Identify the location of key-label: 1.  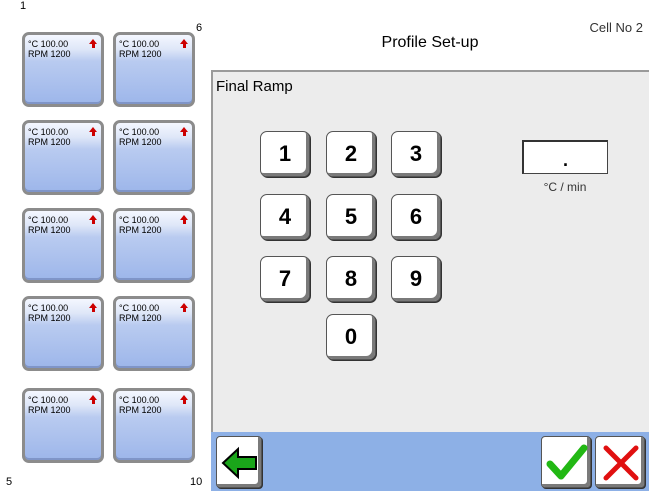
(285, 153).